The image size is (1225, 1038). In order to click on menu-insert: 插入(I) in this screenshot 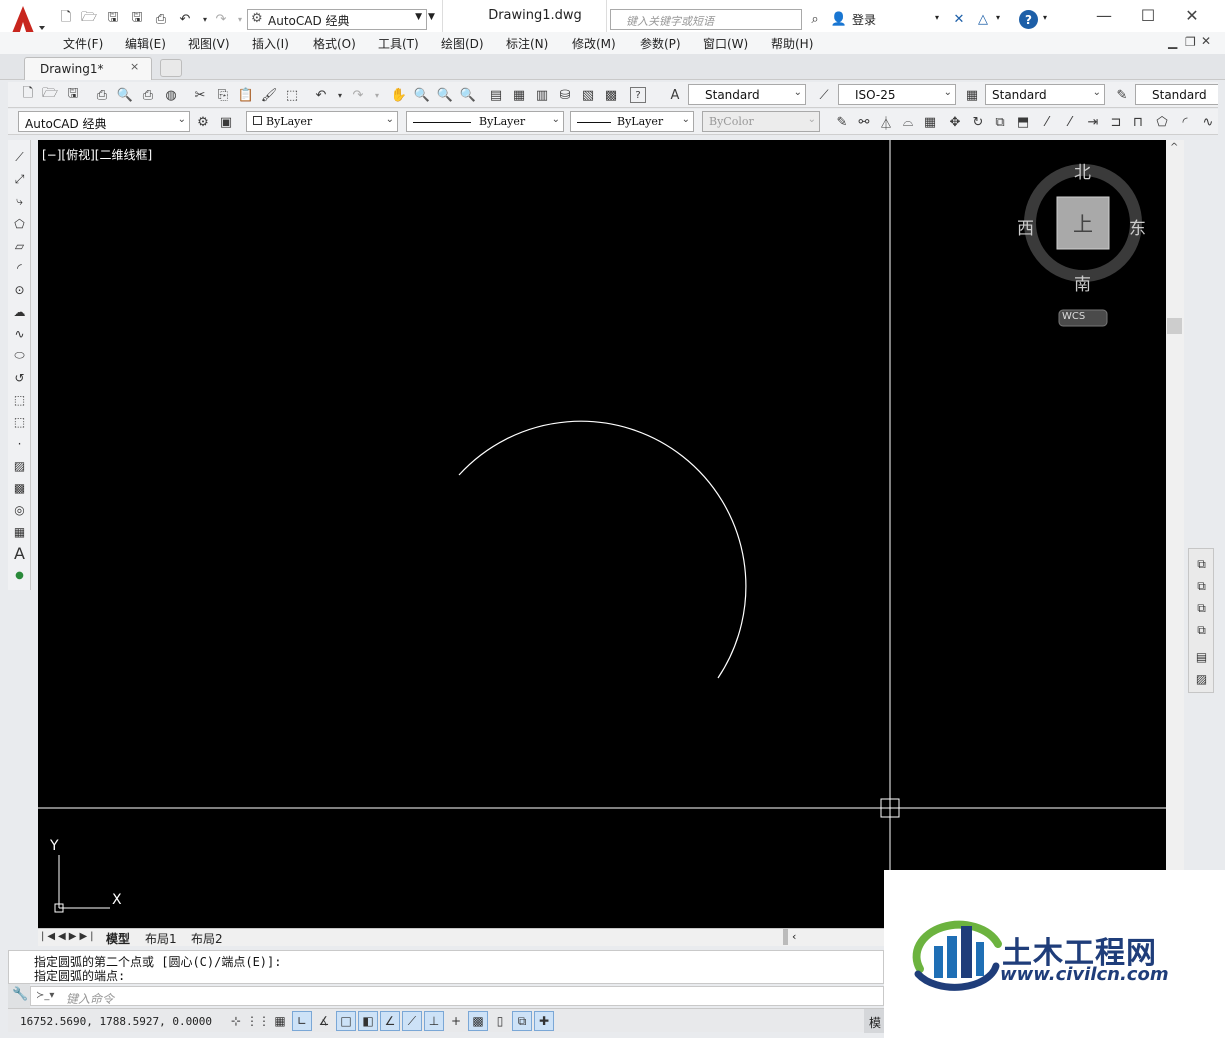, I will do `click(270, 43)`.